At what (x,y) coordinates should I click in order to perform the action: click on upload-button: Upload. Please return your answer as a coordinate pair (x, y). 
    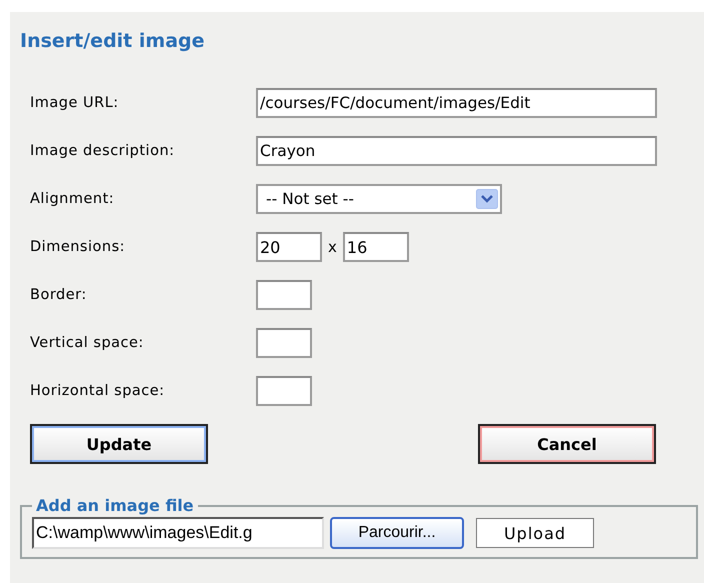
    Looking at the image, I should click on (535, 533).